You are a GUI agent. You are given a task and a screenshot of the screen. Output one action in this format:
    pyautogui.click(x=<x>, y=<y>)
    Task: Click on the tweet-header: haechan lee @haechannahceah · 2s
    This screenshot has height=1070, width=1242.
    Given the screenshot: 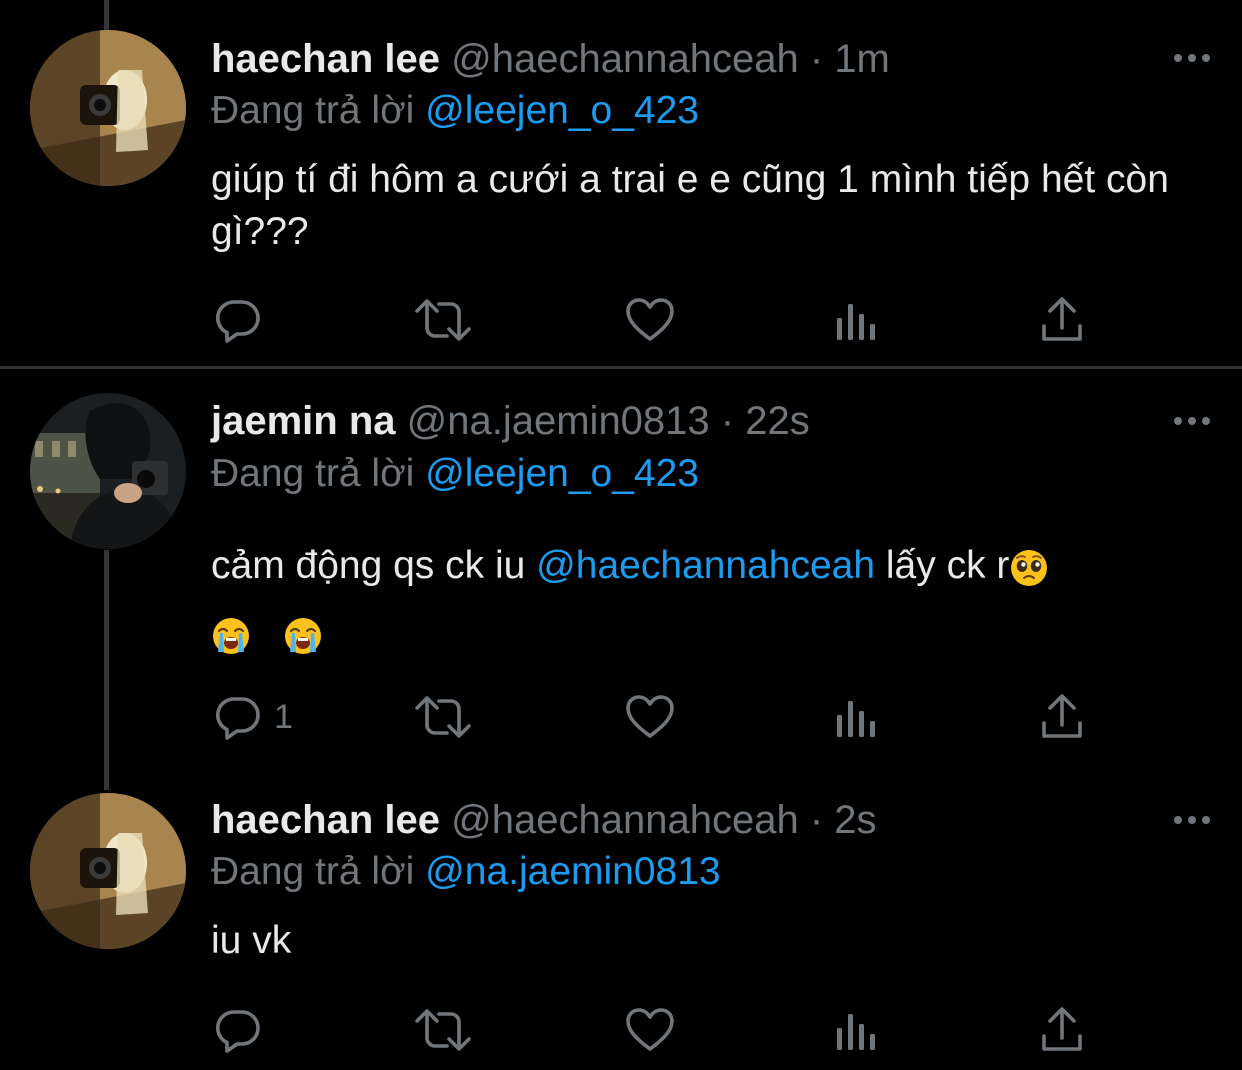 What is the action you would take?
    pyautogui.click(x=544, y=820)
    